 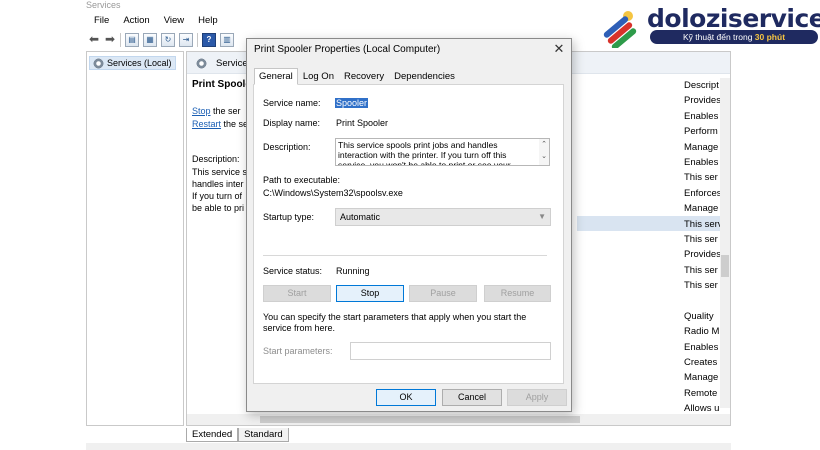 I want to click on stop-service-row: Stop the ser, so click(x=216, y=111).